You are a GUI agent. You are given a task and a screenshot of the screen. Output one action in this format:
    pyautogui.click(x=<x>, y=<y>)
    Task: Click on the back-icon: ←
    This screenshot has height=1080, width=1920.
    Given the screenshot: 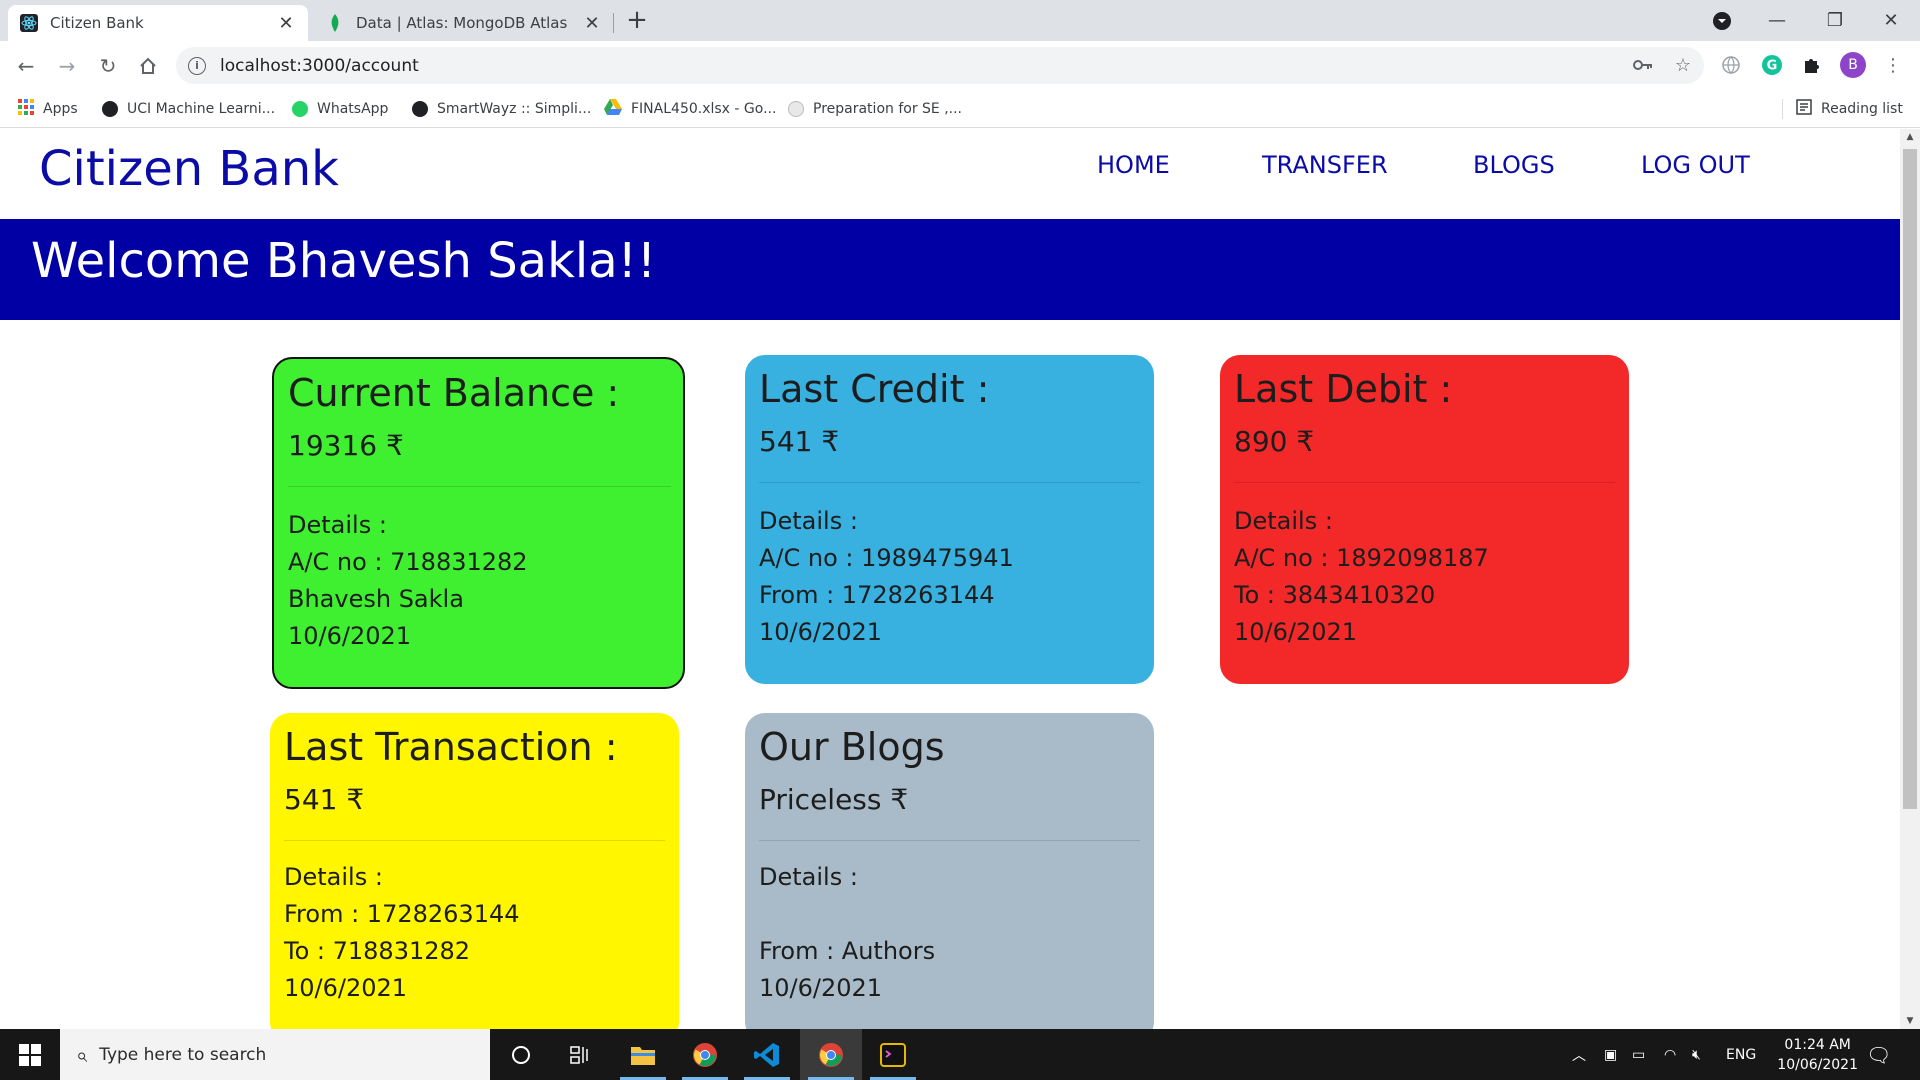 What is the action you would take?
    pyautogui.click(x=26, y=66)
    